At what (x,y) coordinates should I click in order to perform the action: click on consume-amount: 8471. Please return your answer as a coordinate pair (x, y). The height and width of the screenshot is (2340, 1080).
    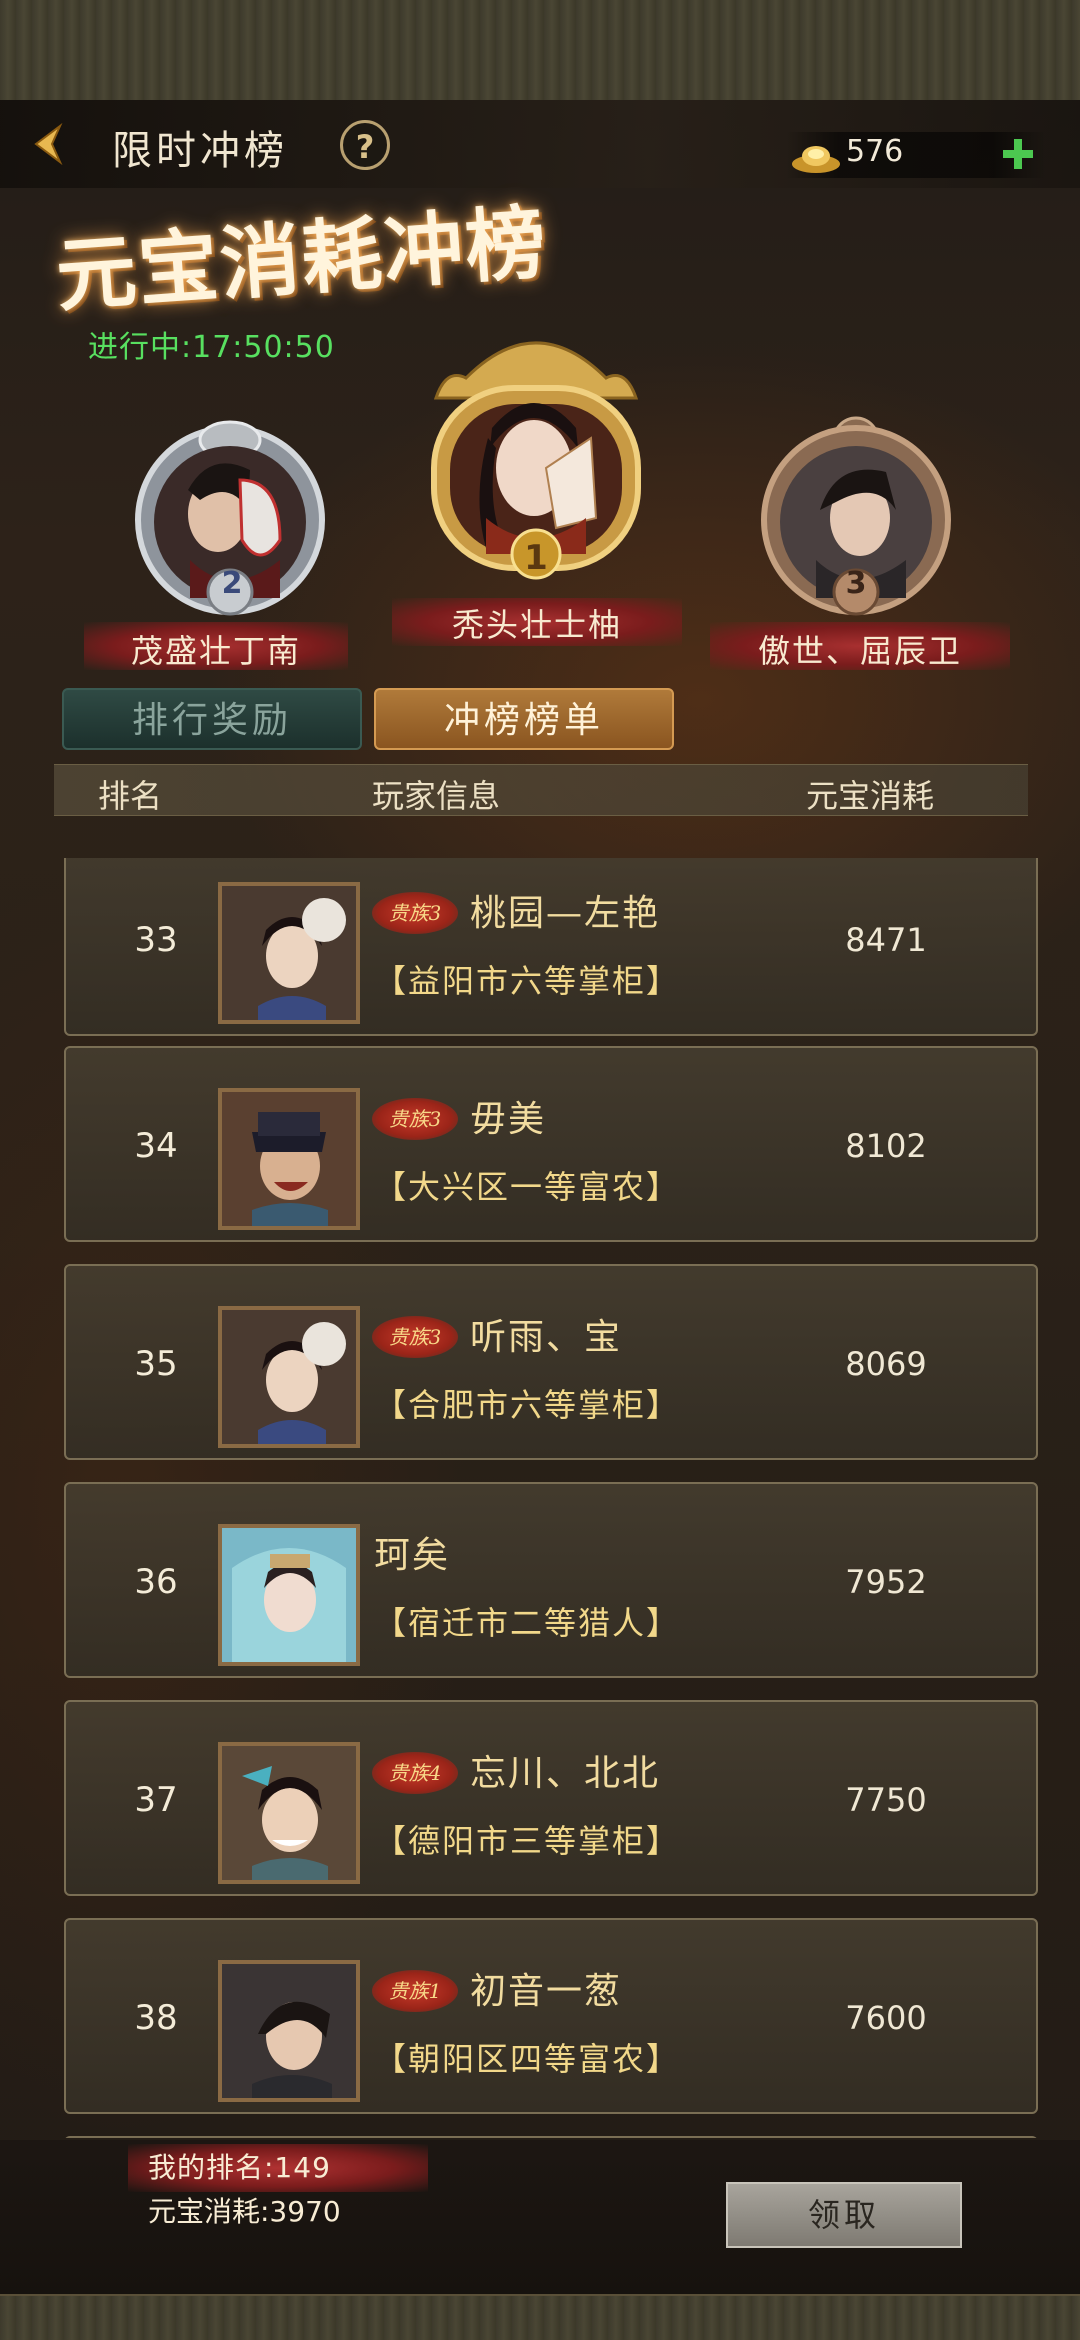
    Looking at the image, I should click on (886, 940).